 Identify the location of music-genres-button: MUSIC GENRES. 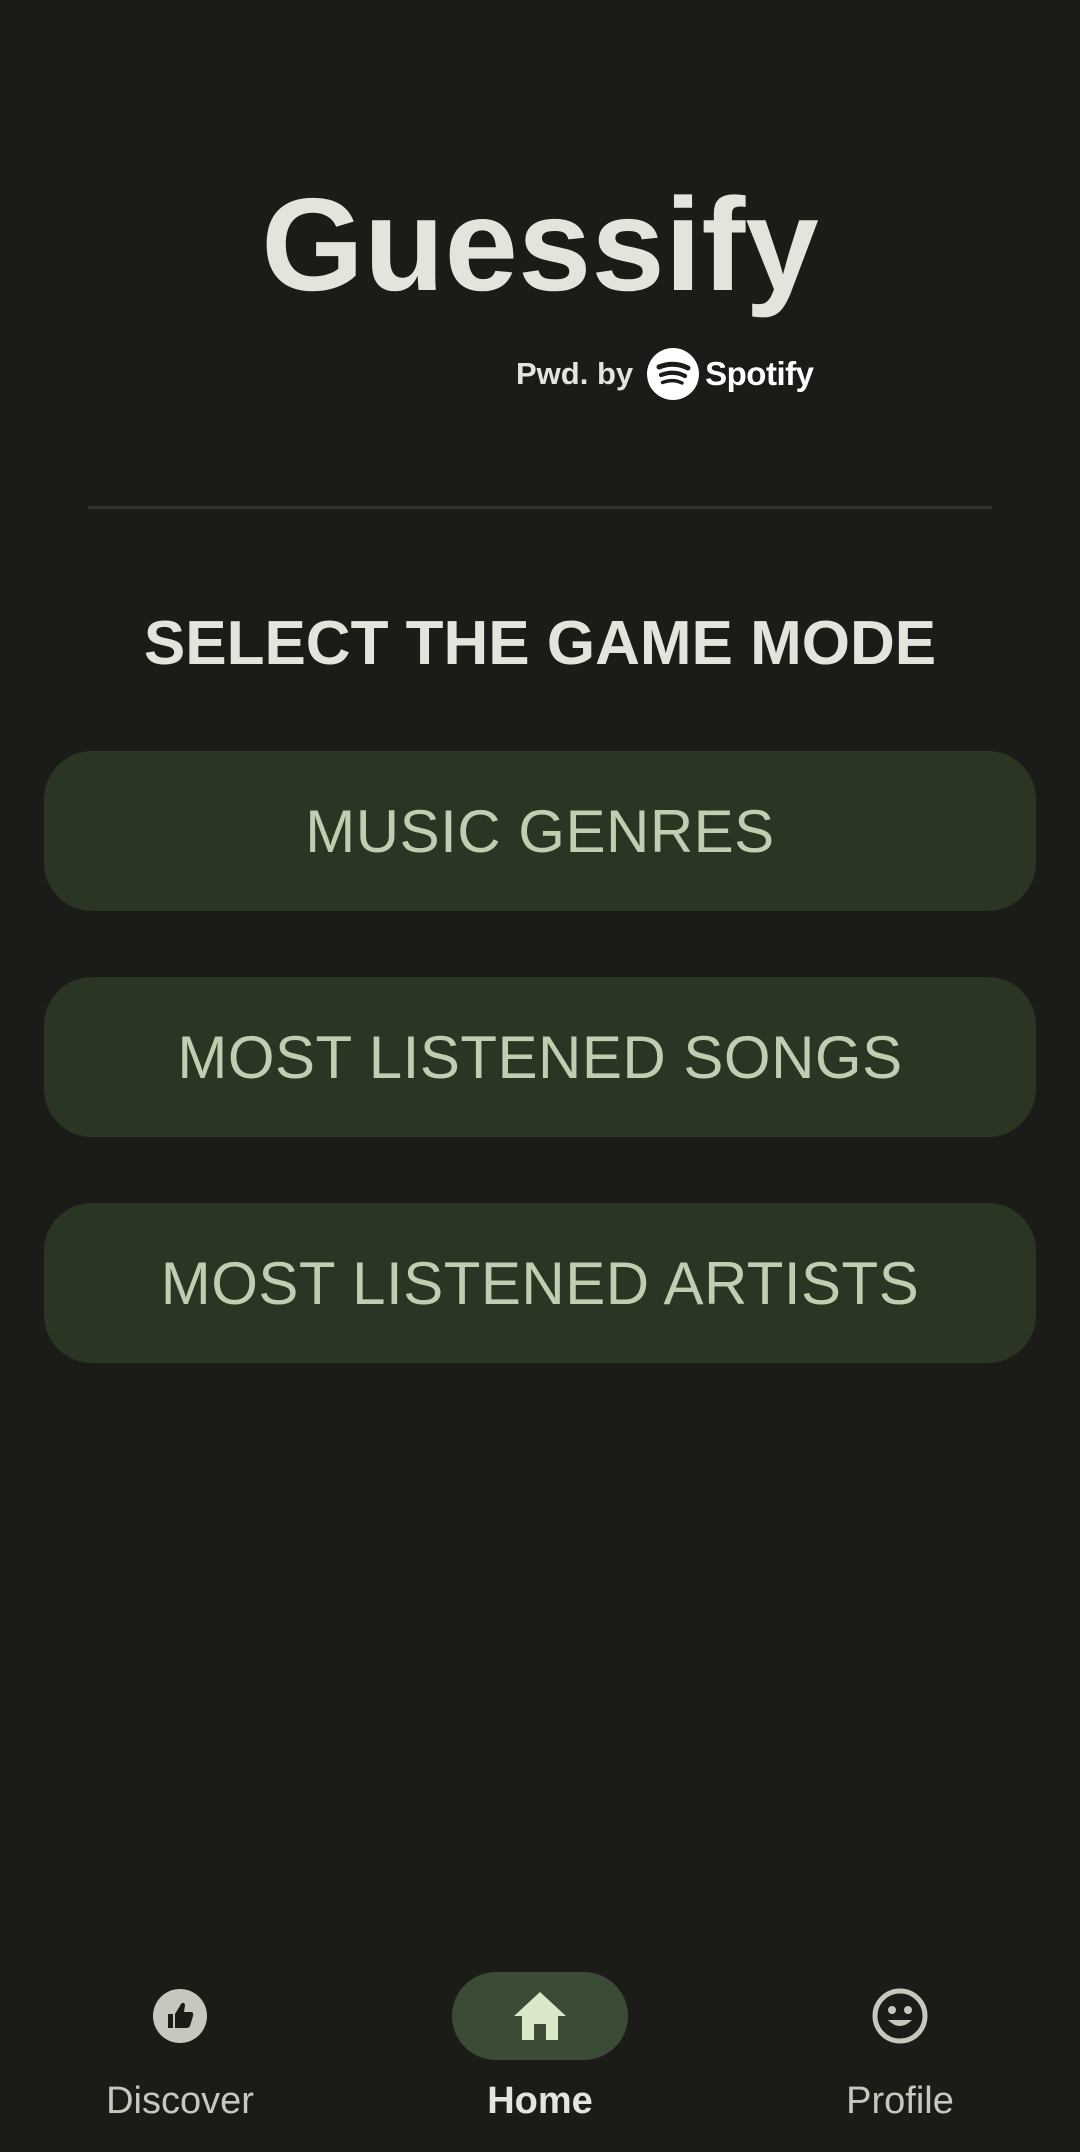
(540, 831).